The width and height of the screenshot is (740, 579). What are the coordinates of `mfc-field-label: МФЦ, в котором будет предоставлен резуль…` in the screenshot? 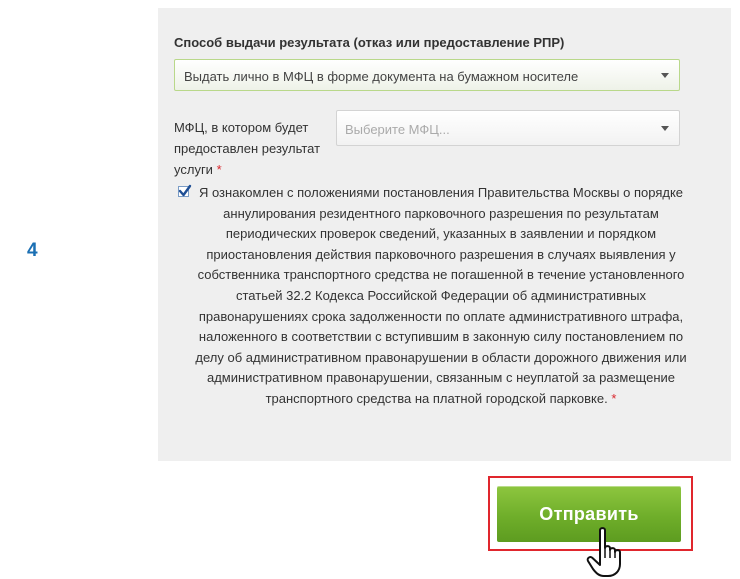 It's located at (249, 148).